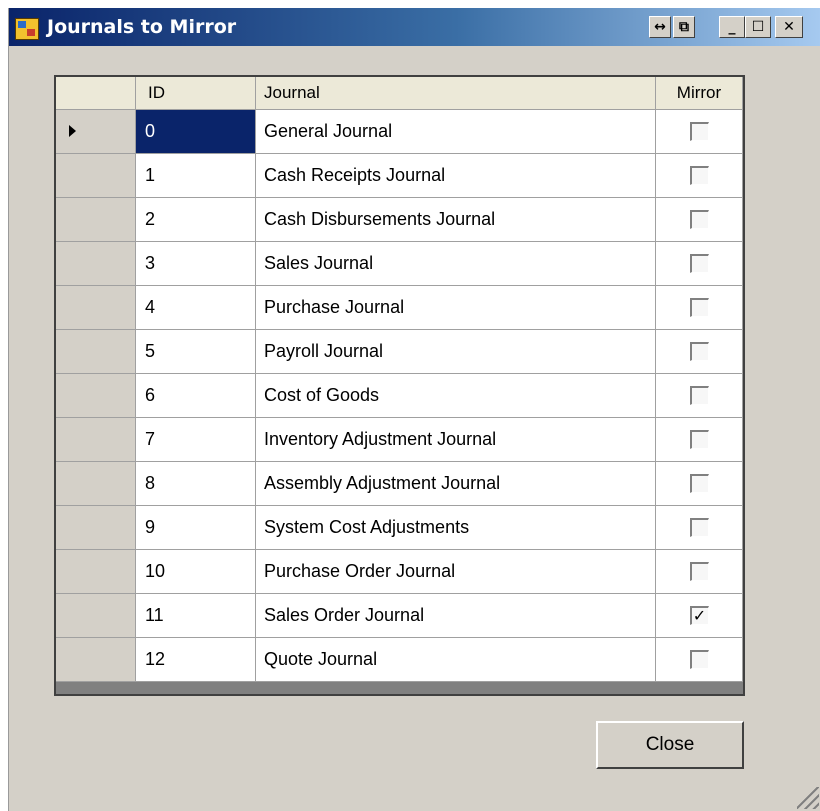 The width and height of the screenshot is (820, 811). I want to click on checkmark-icon: ✓, so click(699, 615).